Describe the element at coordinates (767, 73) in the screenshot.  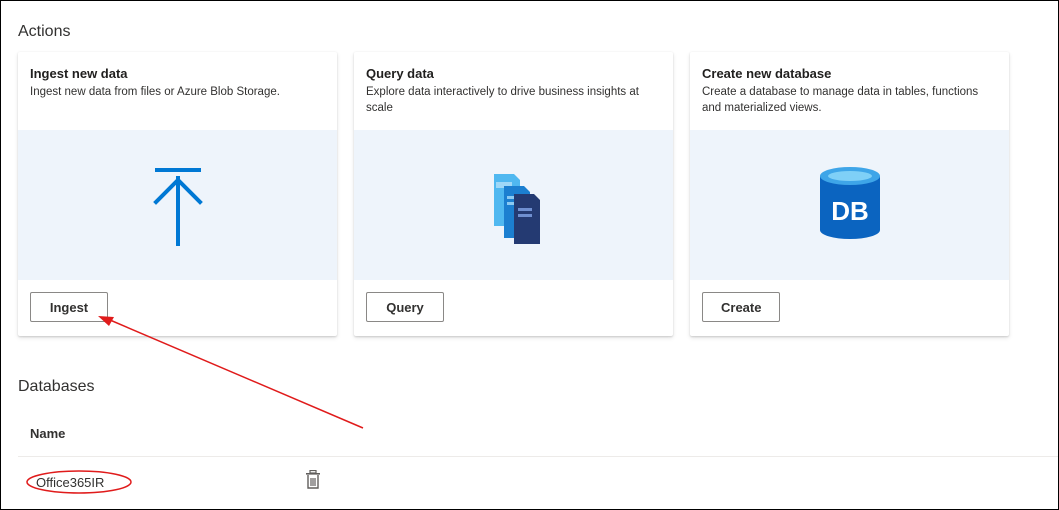
I see `create-database-card-title: Create new database` at that location.